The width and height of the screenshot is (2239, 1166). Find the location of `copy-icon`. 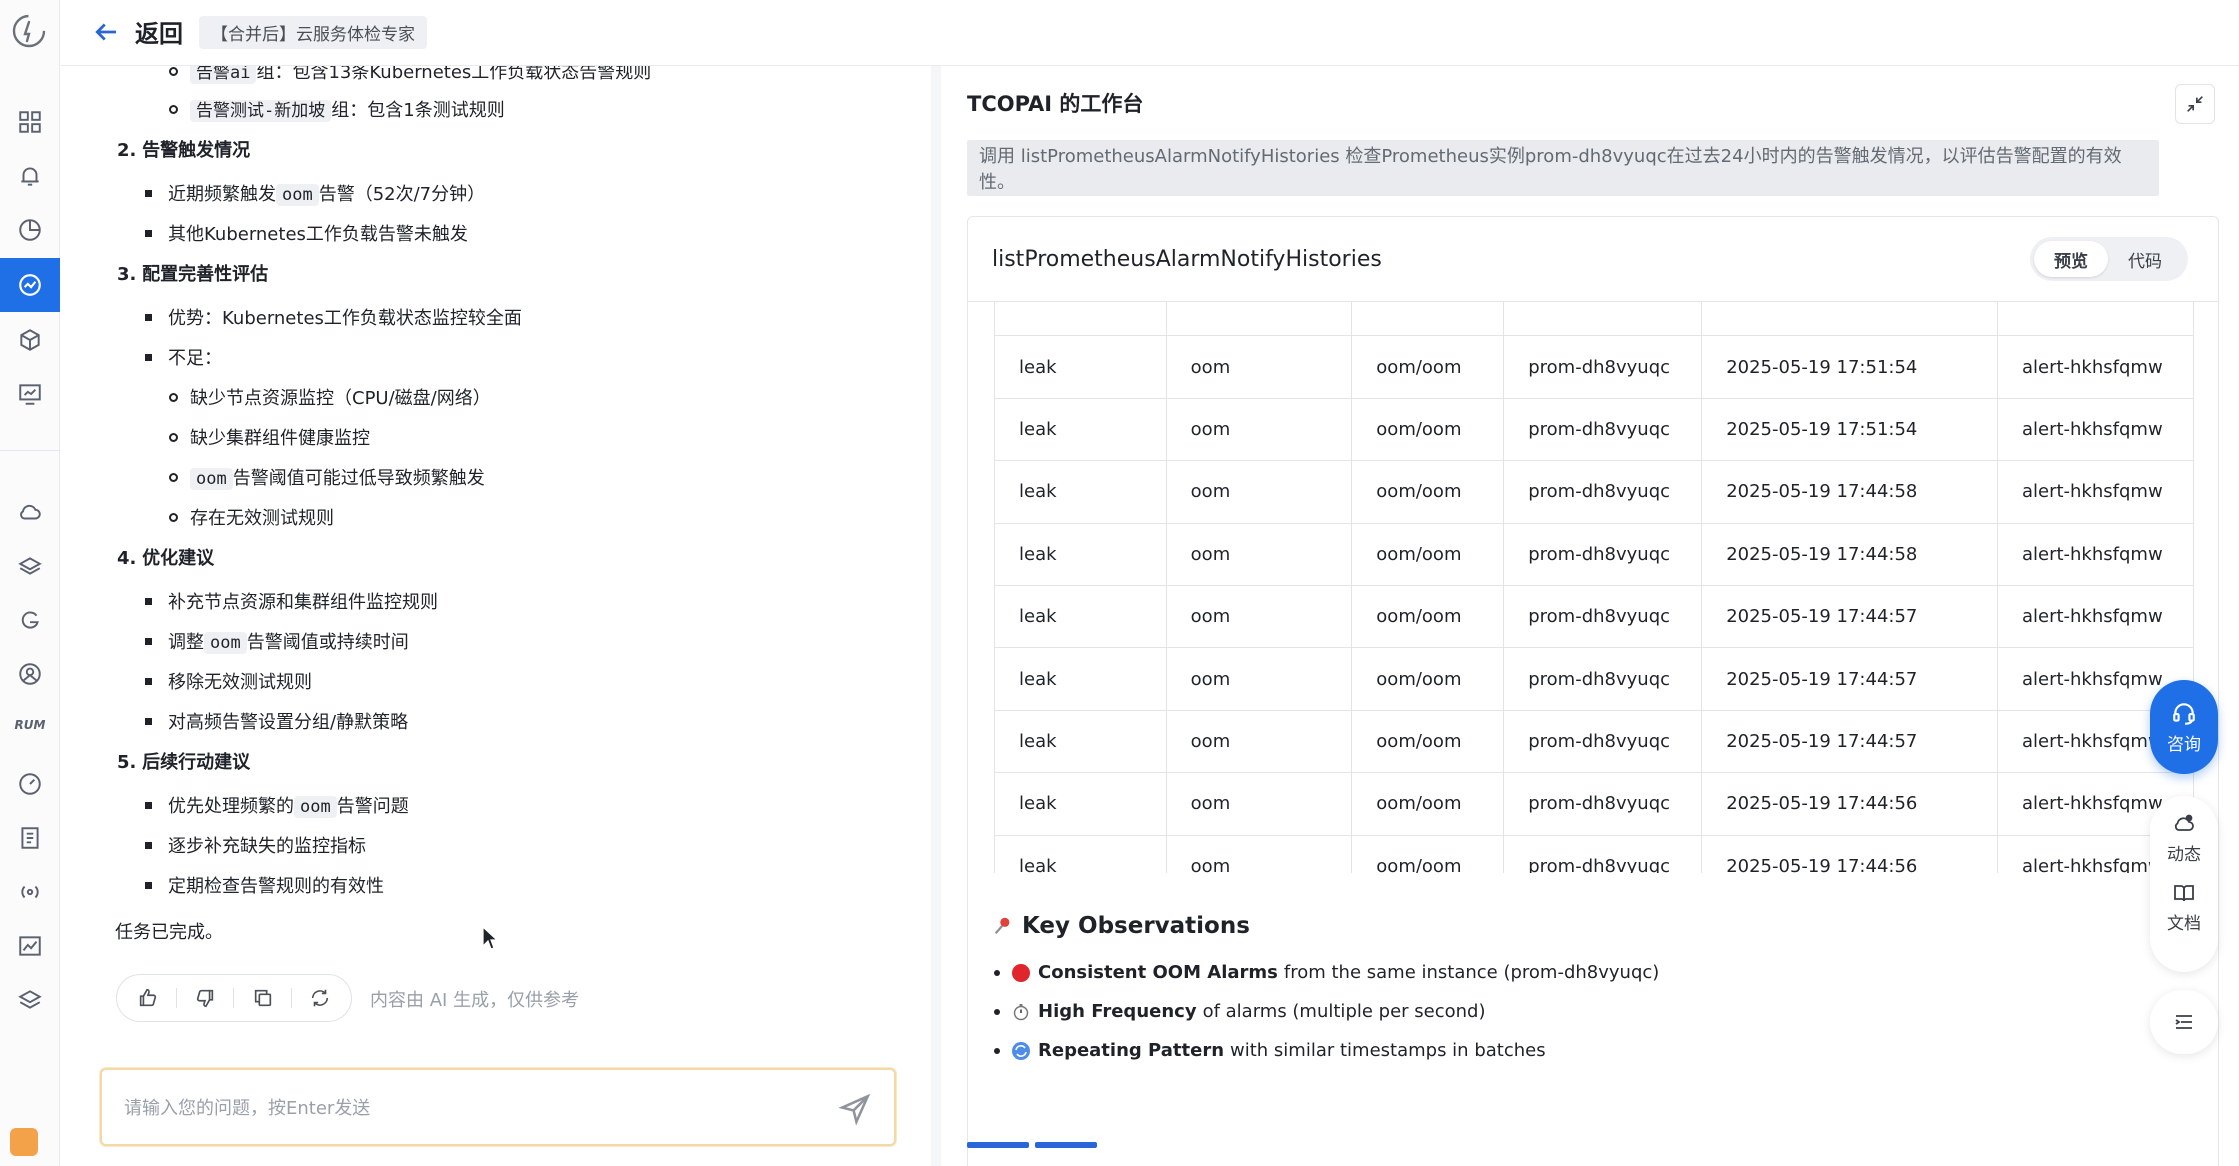

copy-icon is located at coordinates (263, 998).